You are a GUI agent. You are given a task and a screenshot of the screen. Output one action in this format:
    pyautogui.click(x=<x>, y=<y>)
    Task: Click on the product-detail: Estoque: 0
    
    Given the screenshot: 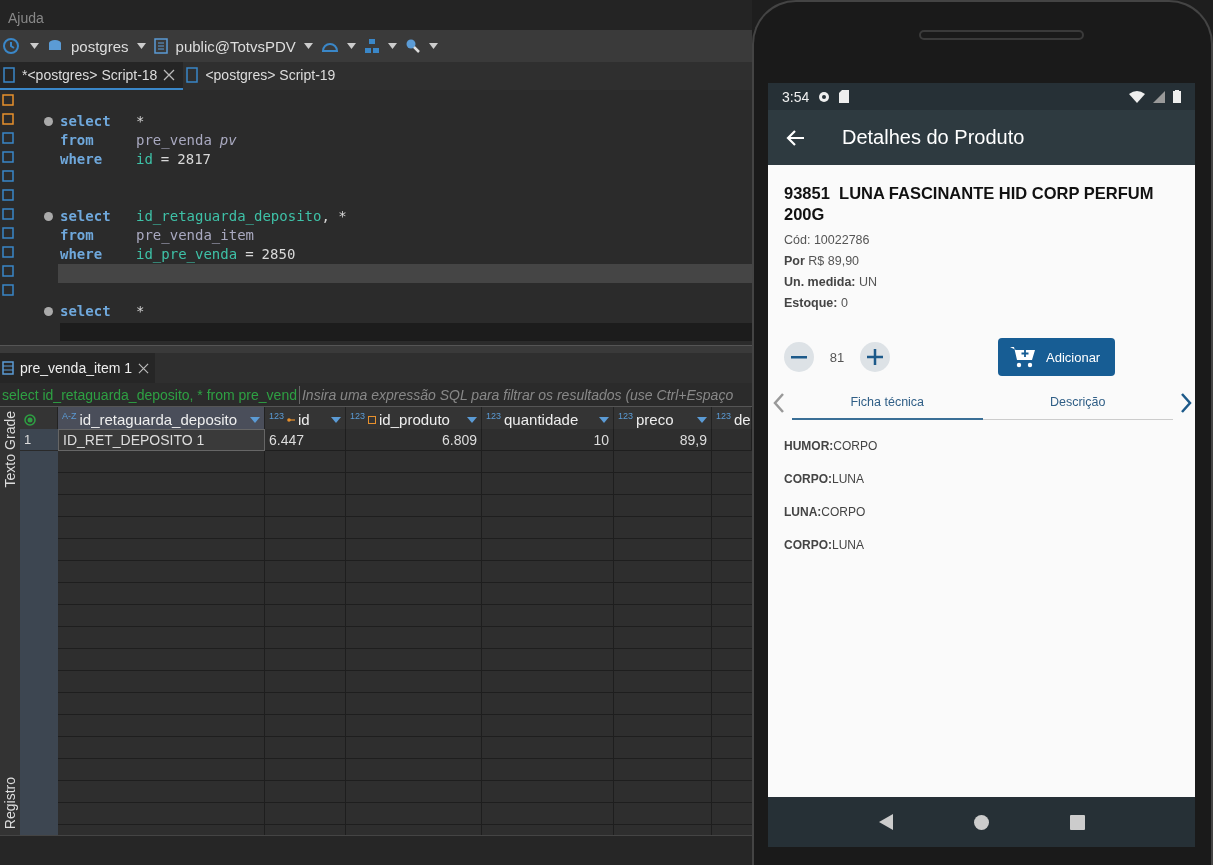 What is the action you would take?
    pyautogui.click(x=816, y=303)
    